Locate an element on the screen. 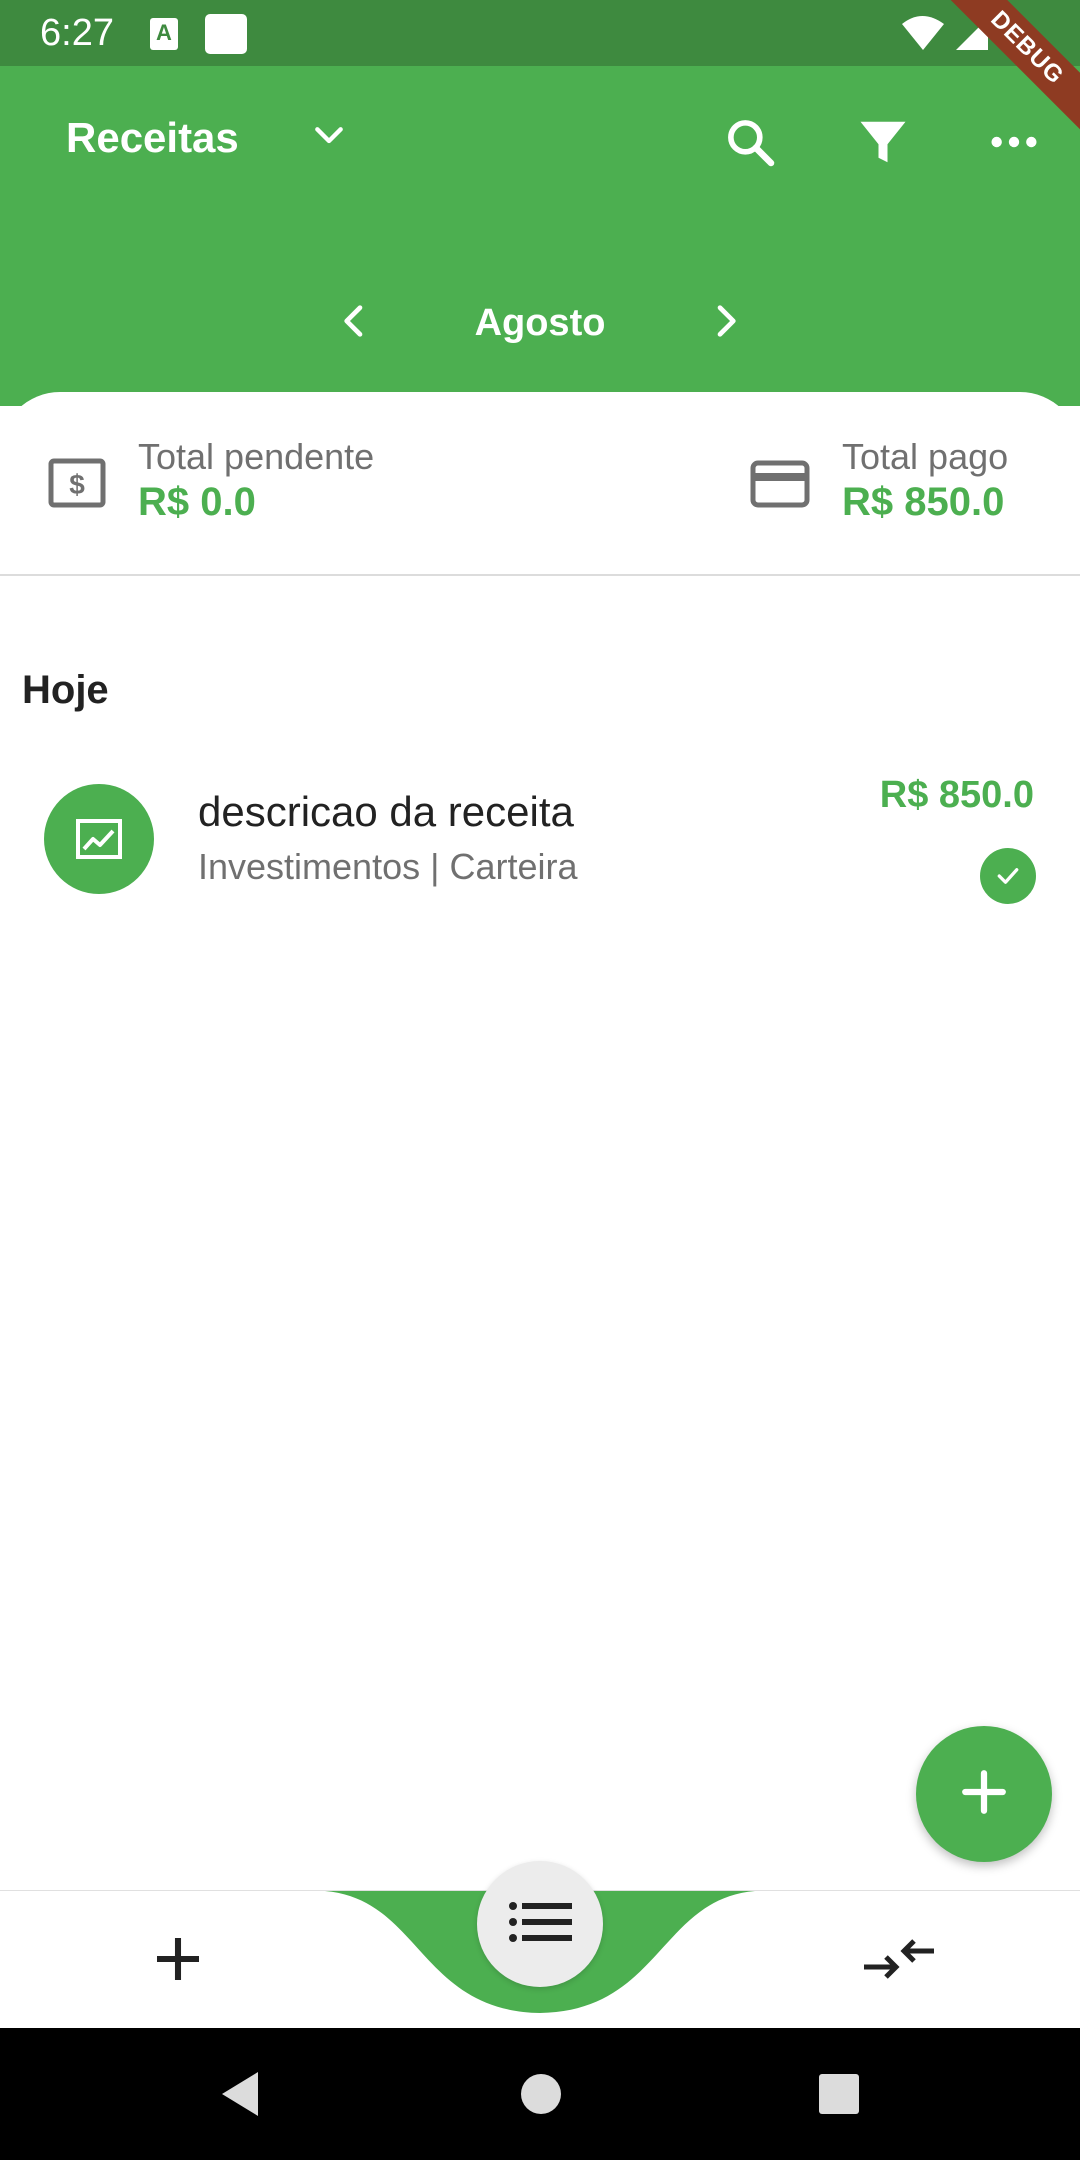  notification-square-icon is located at coordinates (226, 34).